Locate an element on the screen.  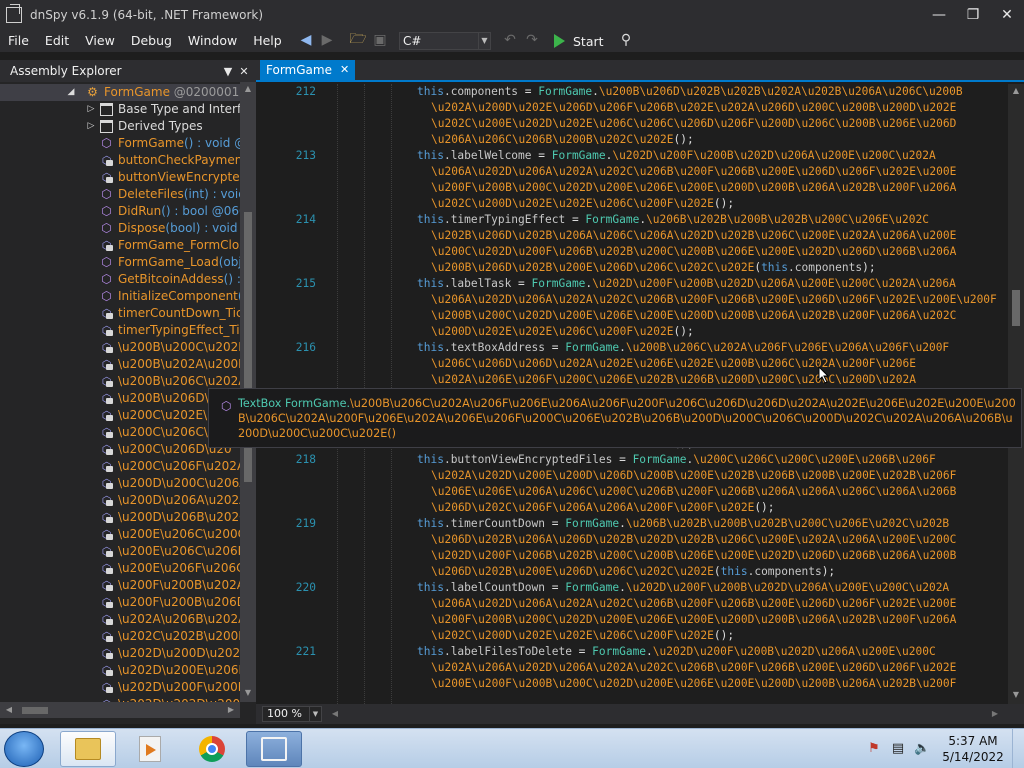
lock-icon is located at coordinates (109, 435).